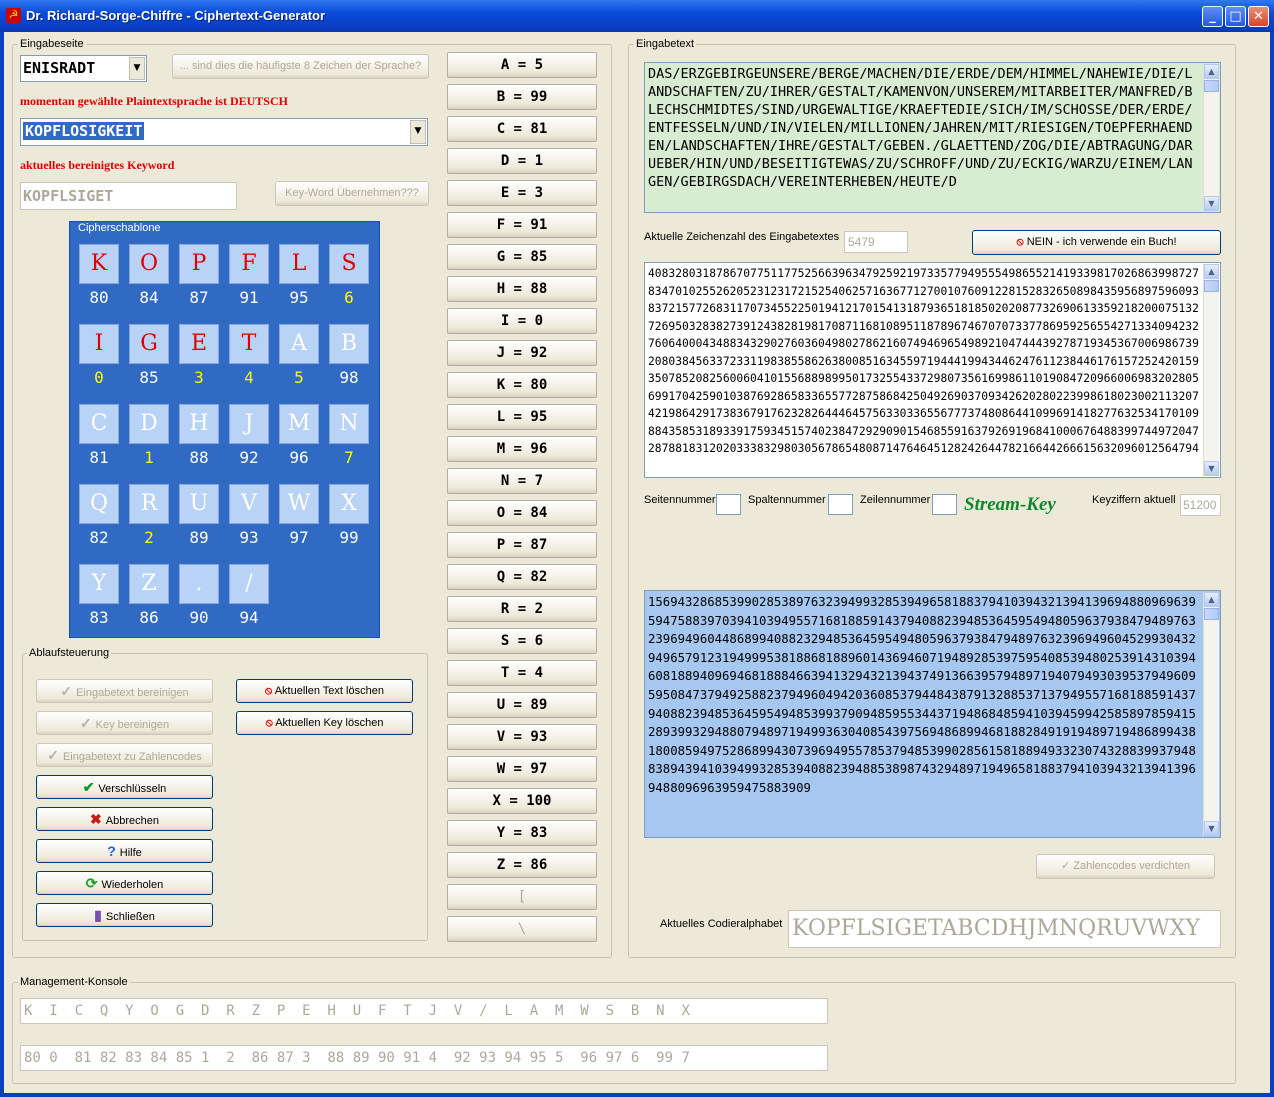 The image size is (1274, 1097). What do you see at coordinates (728, 504) in the screenshot?
I see `seiten-field` at bounding box center [728, 504].